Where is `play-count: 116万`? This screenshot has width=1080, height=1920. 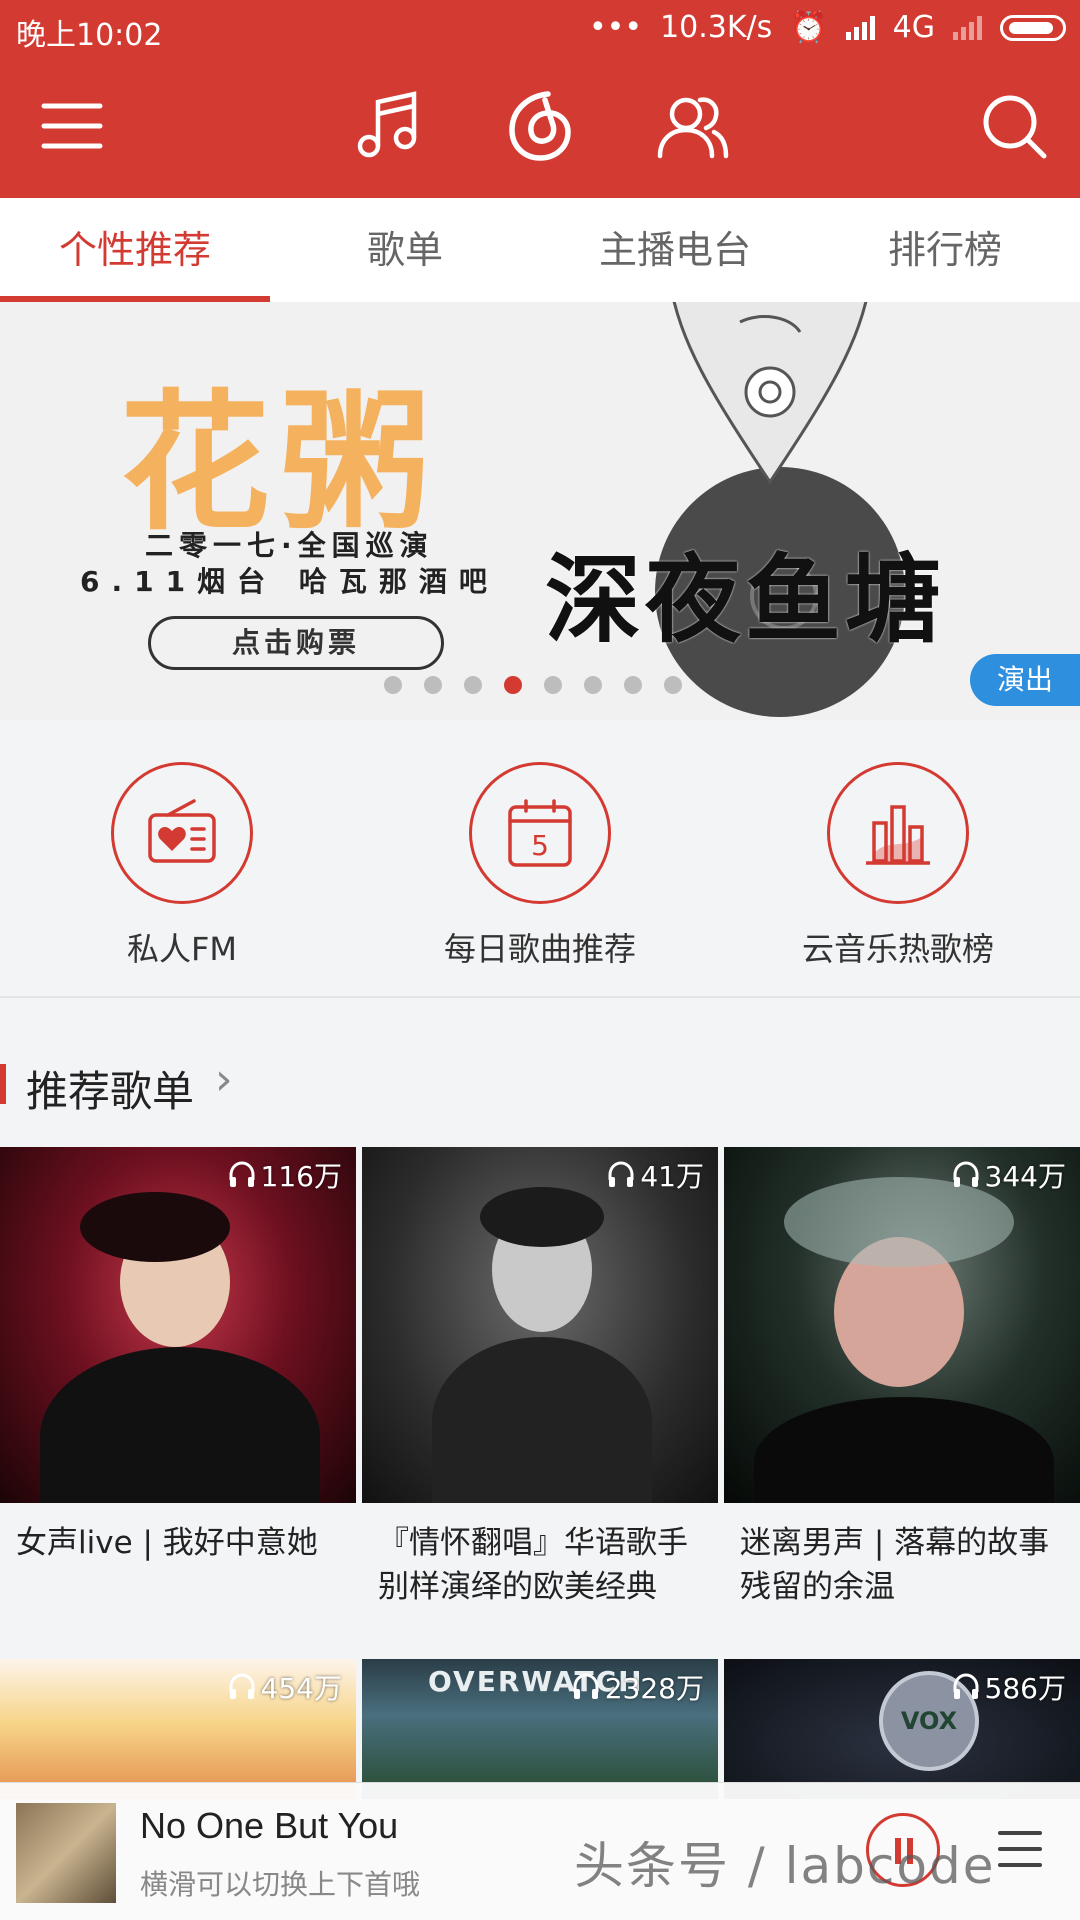 play-count: 116万 is located at coordinates (284, 1175).